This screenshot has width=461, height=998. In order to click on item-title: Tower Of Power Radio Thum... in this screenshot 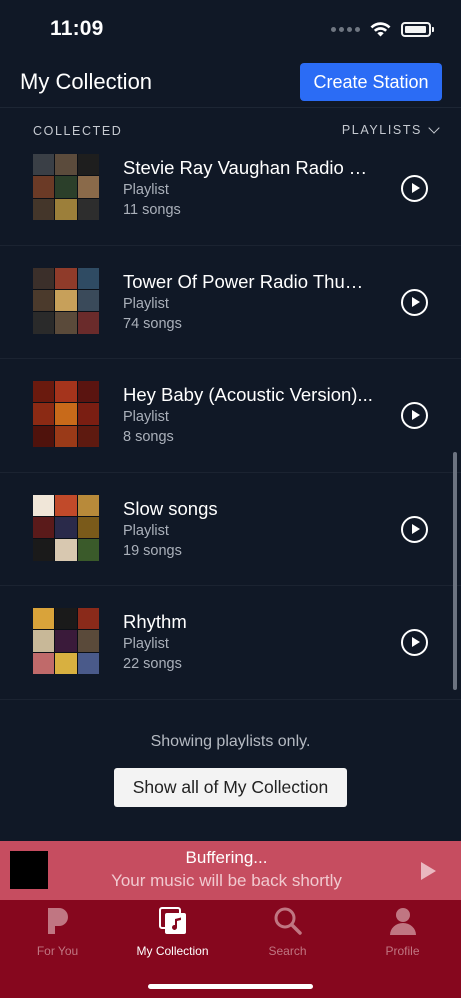, I will do `click(248, 281)`.